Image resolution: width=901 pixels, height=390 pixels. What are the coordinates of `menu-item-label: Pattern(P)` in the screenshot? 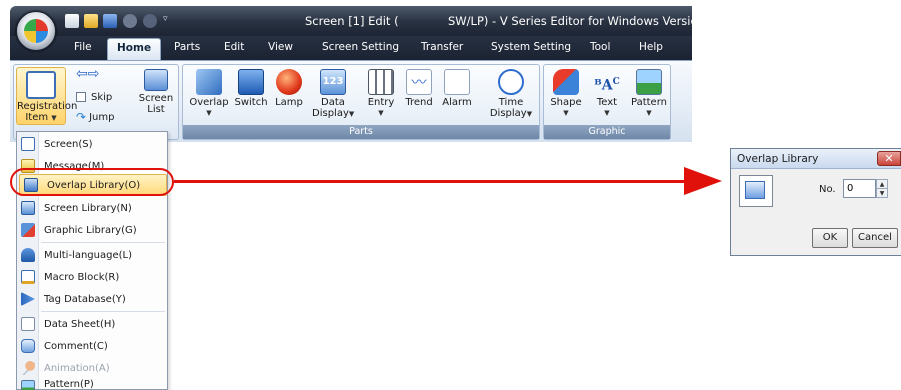 It's located at (69, 384).